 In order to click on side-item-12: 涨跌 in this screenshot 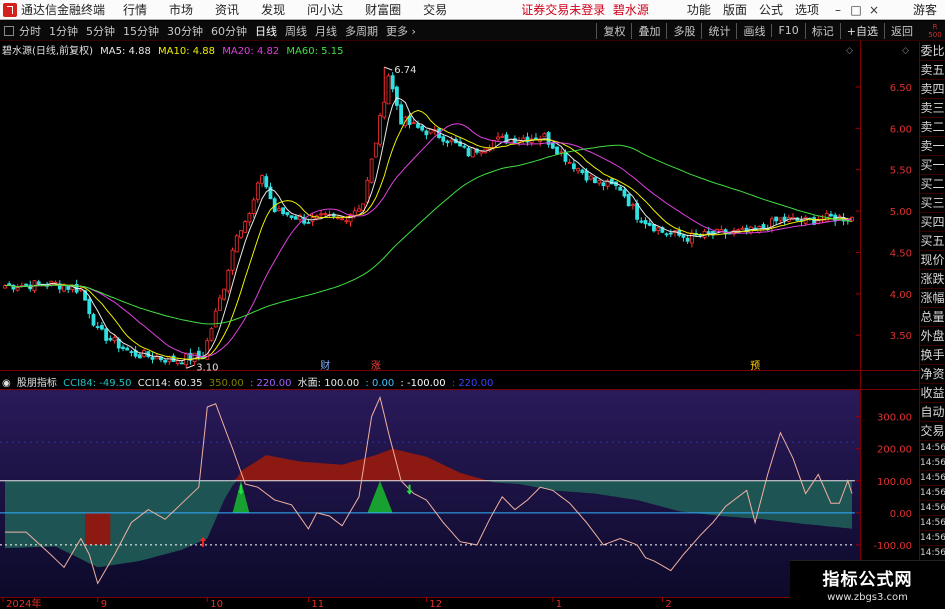, I will do `click(932, 279)`.